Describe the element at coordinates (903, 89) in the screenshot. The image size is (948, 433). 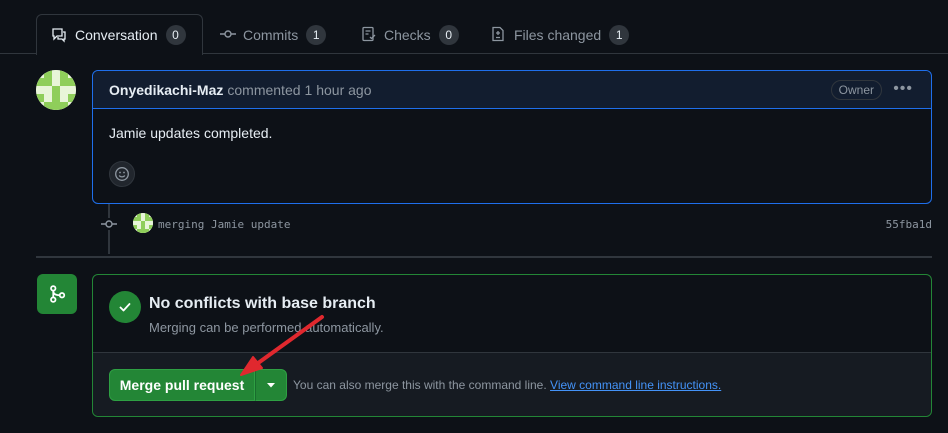
I see `kebab-menu-icon: •••` at that location.